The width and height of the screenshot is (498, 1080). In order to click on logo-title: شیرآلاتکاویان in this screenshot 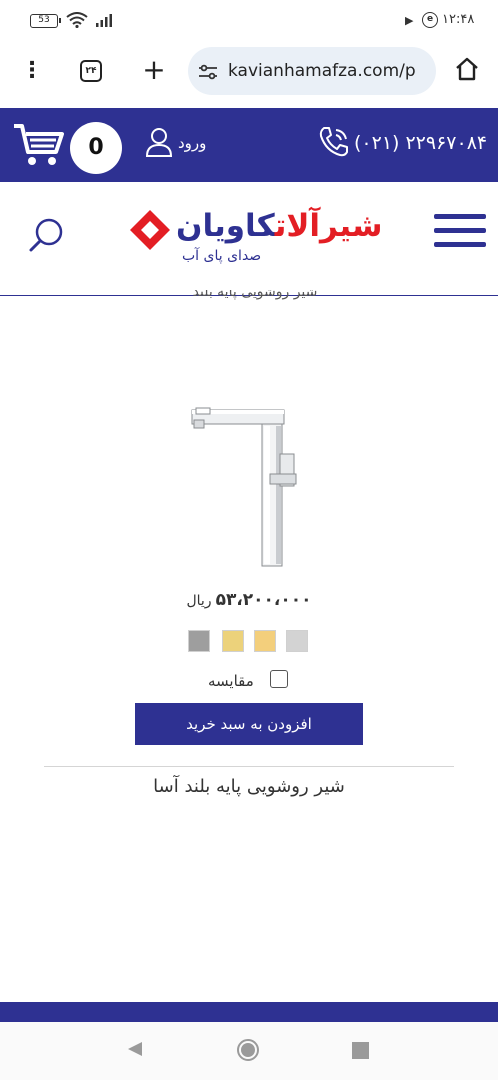, I will do `click(280, 226)`.